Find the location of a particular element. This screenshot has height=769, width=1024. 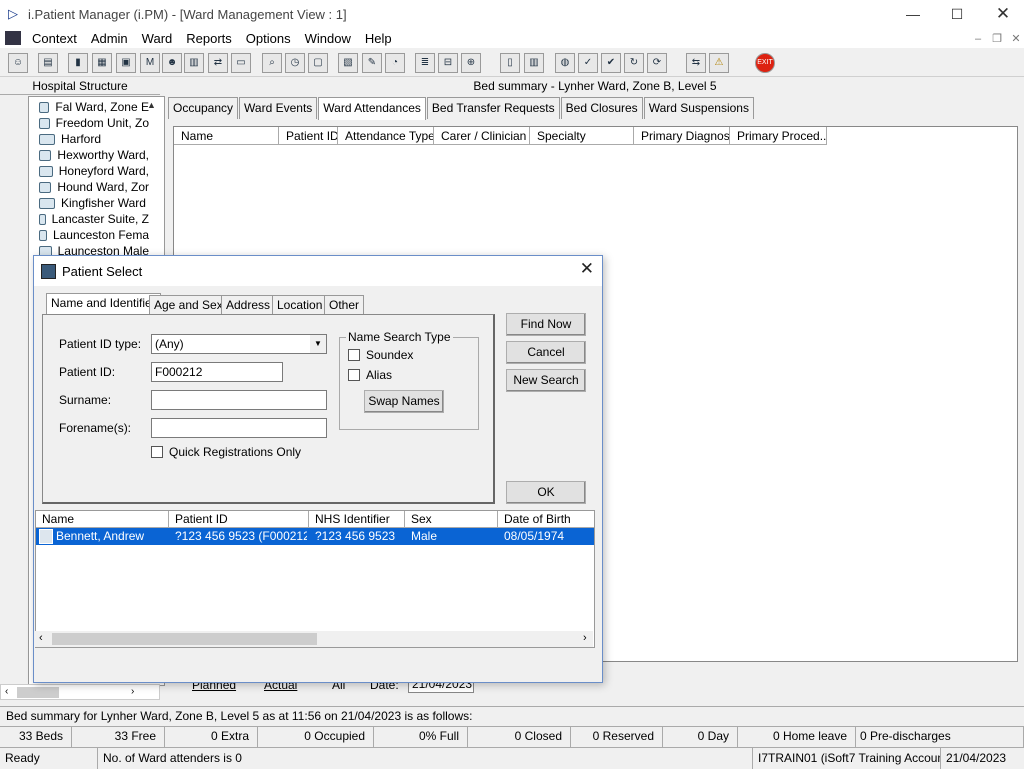

tab-name-and-identifier: Name and Identifier is located at coordinates (103, 304).